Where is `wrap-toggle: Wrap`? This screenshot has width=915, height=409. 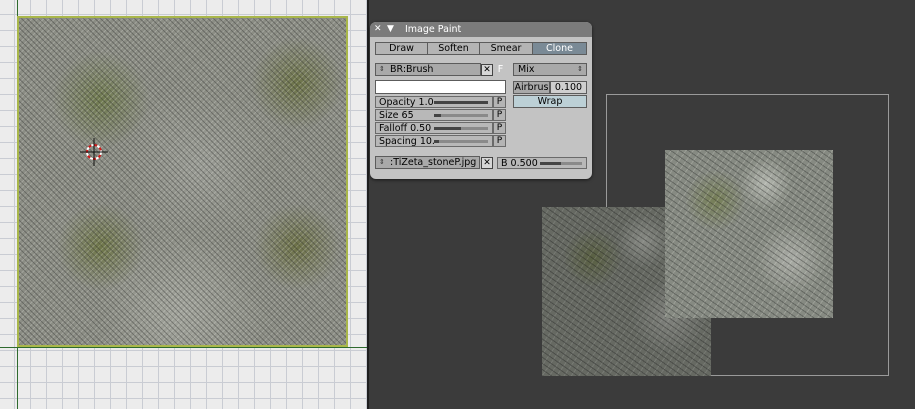 wrap-toggle: Wrap is located at coordinates (550, 101).